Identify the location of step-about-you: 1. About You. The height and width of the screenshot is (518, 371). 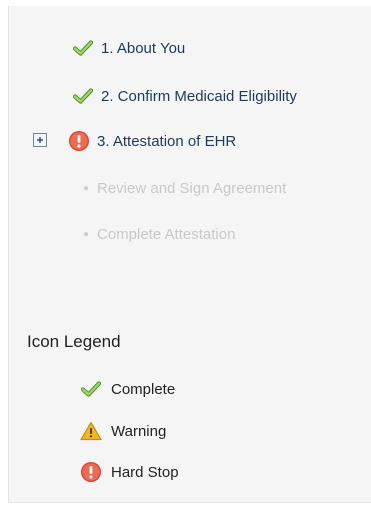
(128, 48).